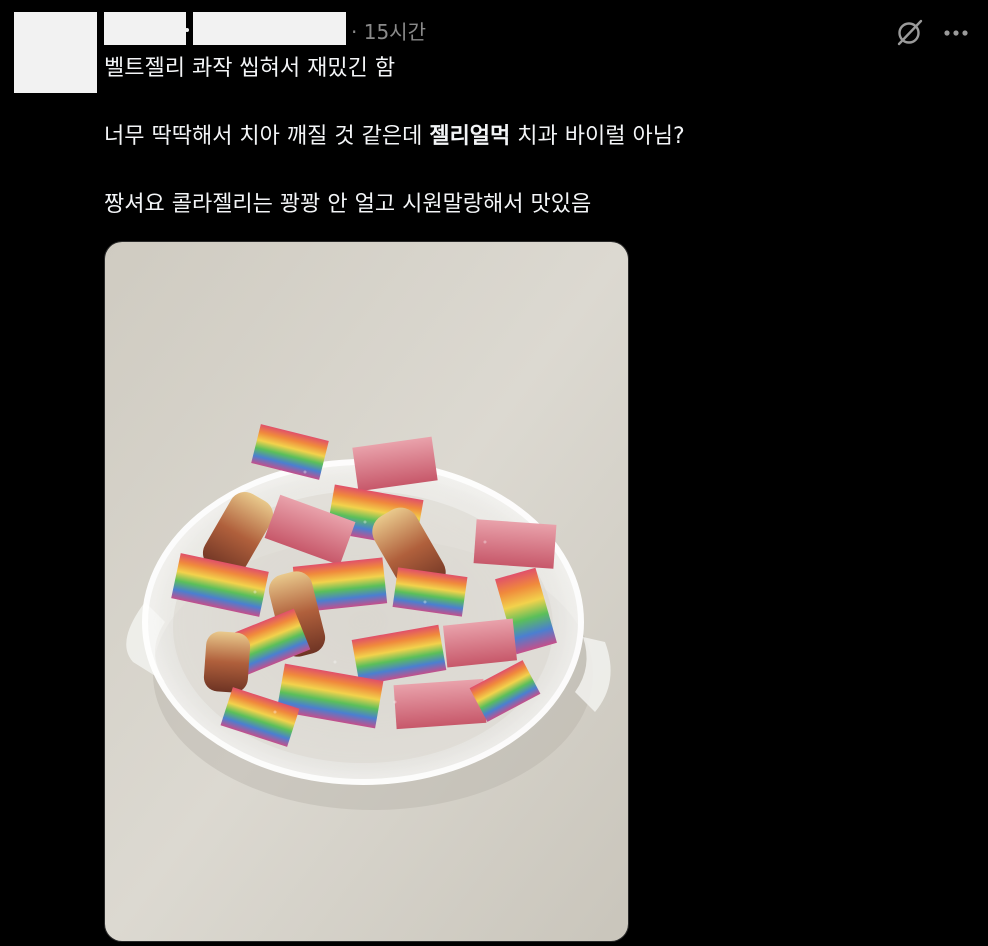  Describe the element at coordinates (597, 136) in the screenshot. I see `post-text-line-2-end: 치과 바이럴 아님?` at that location.